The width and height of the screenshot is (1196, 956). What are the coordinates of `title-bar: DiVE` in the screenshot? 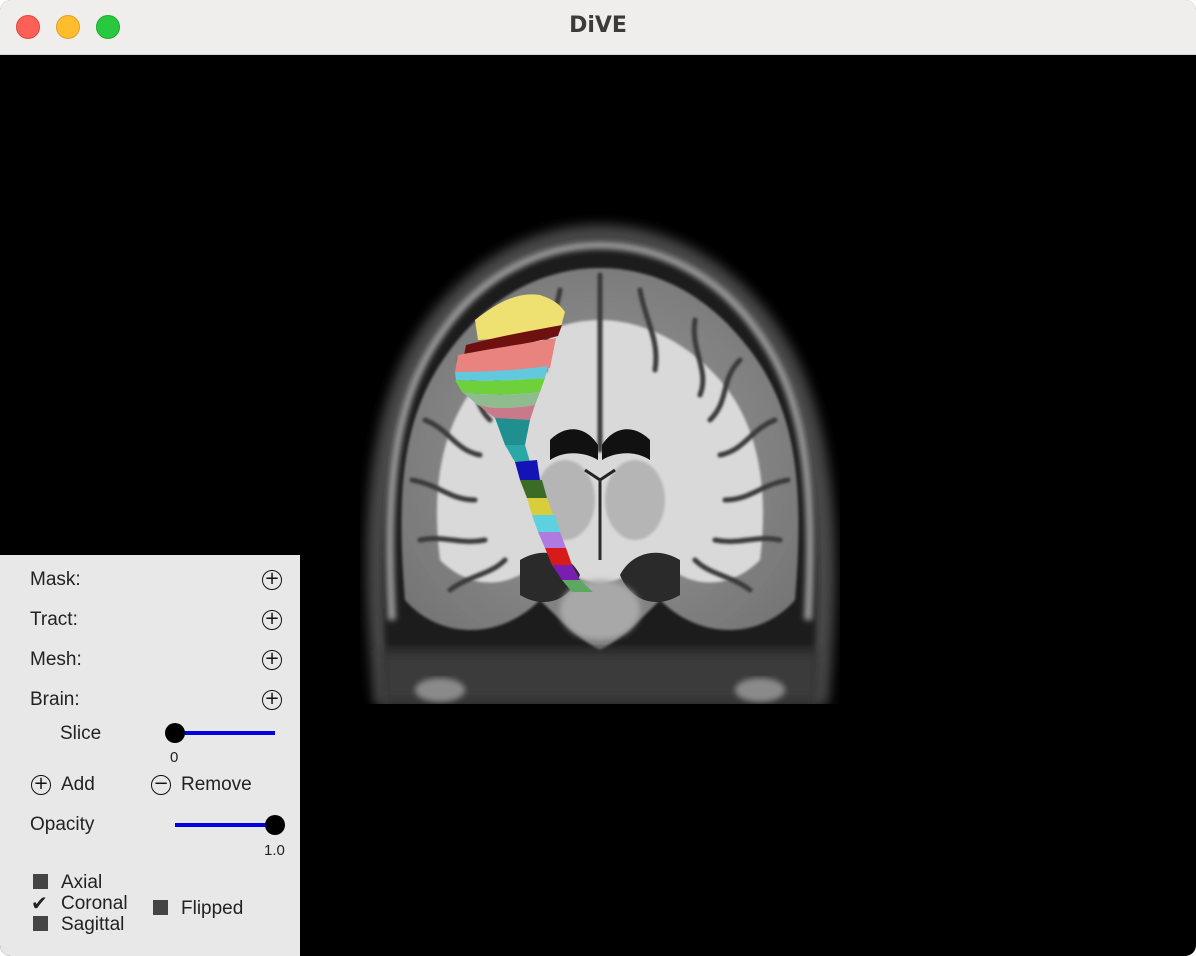 It's located at (598, 27).